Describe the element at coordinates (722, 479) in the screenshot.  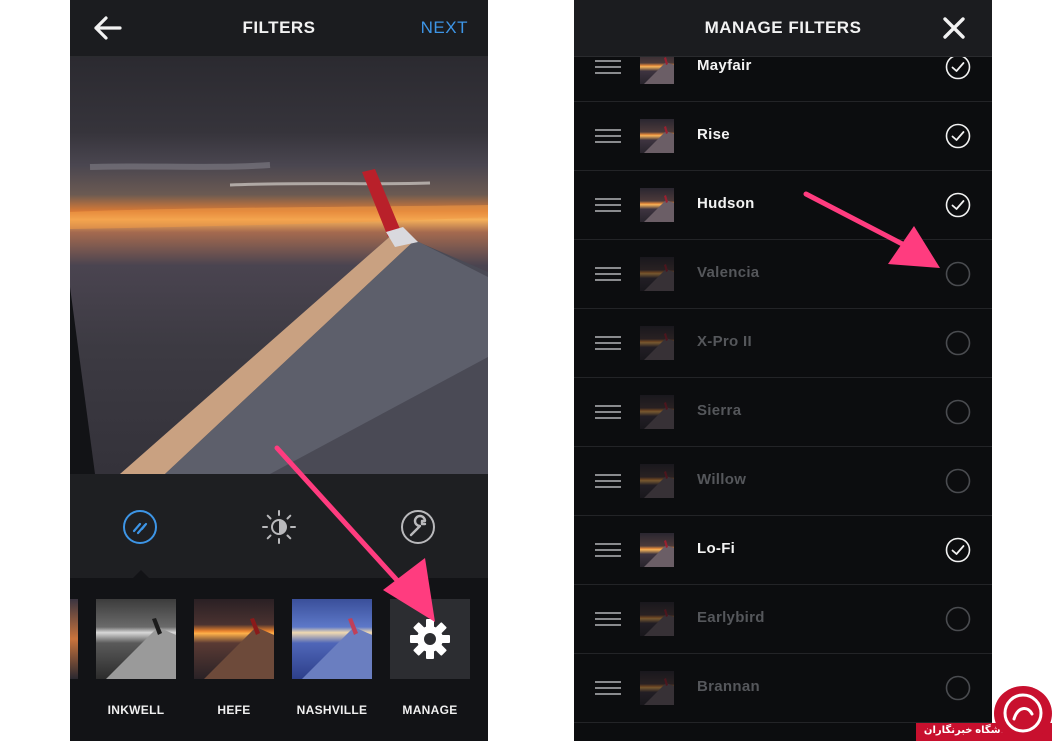
I see `filter-name: Willow` at that location.